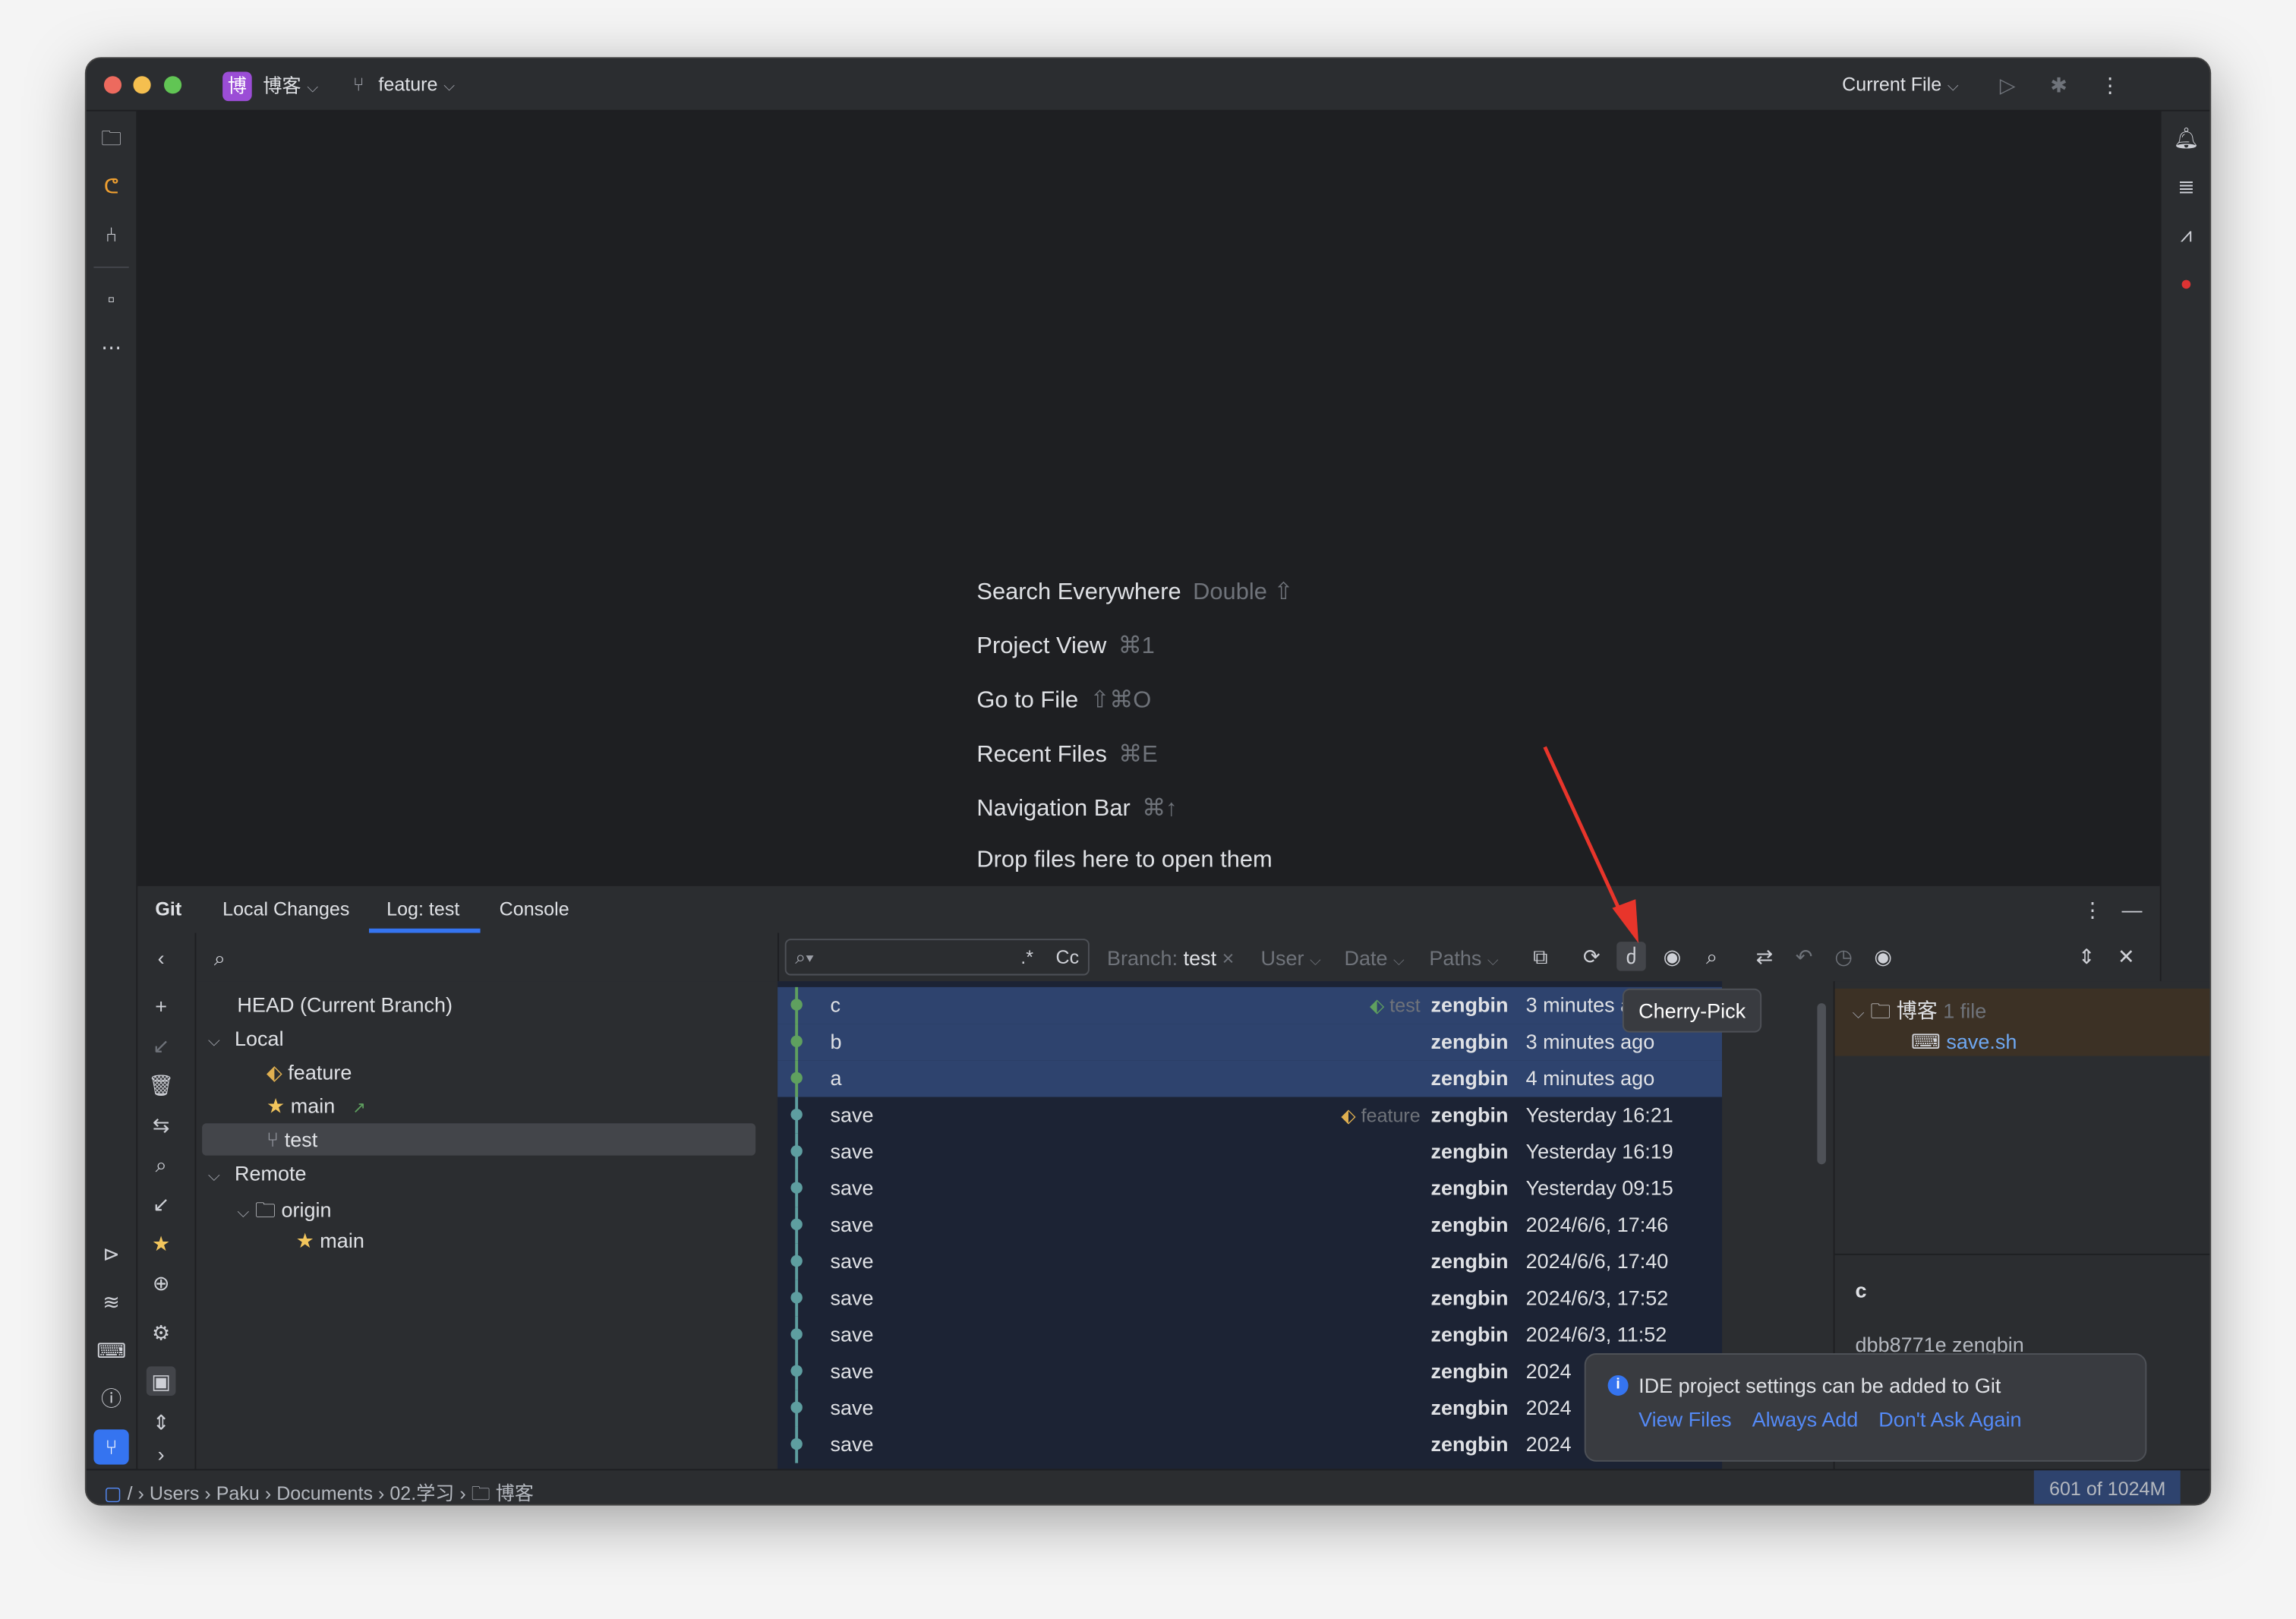 The image size is (2296, 1619). What do you see at coordinates (2186, 234) in the screenshot?
I see `profiler-icon: ⩘` at bounding box center [2186, 234].